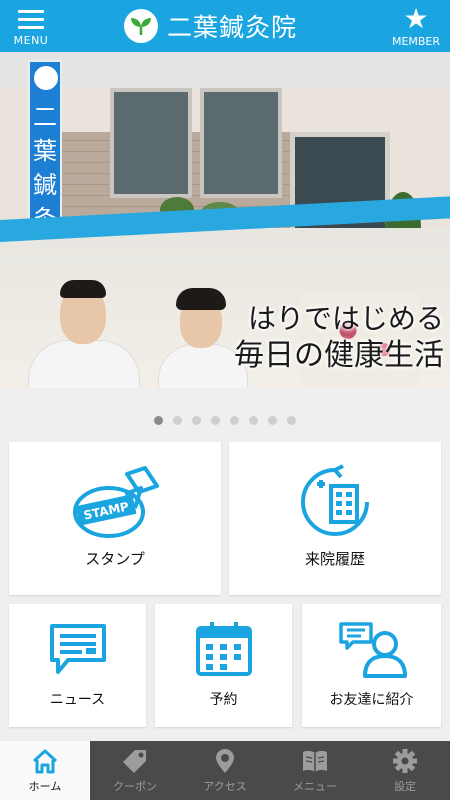 This screenshot has height=800, width=450. I want to click on refer-friend-label: お友達に紹介, so click(371, 700).